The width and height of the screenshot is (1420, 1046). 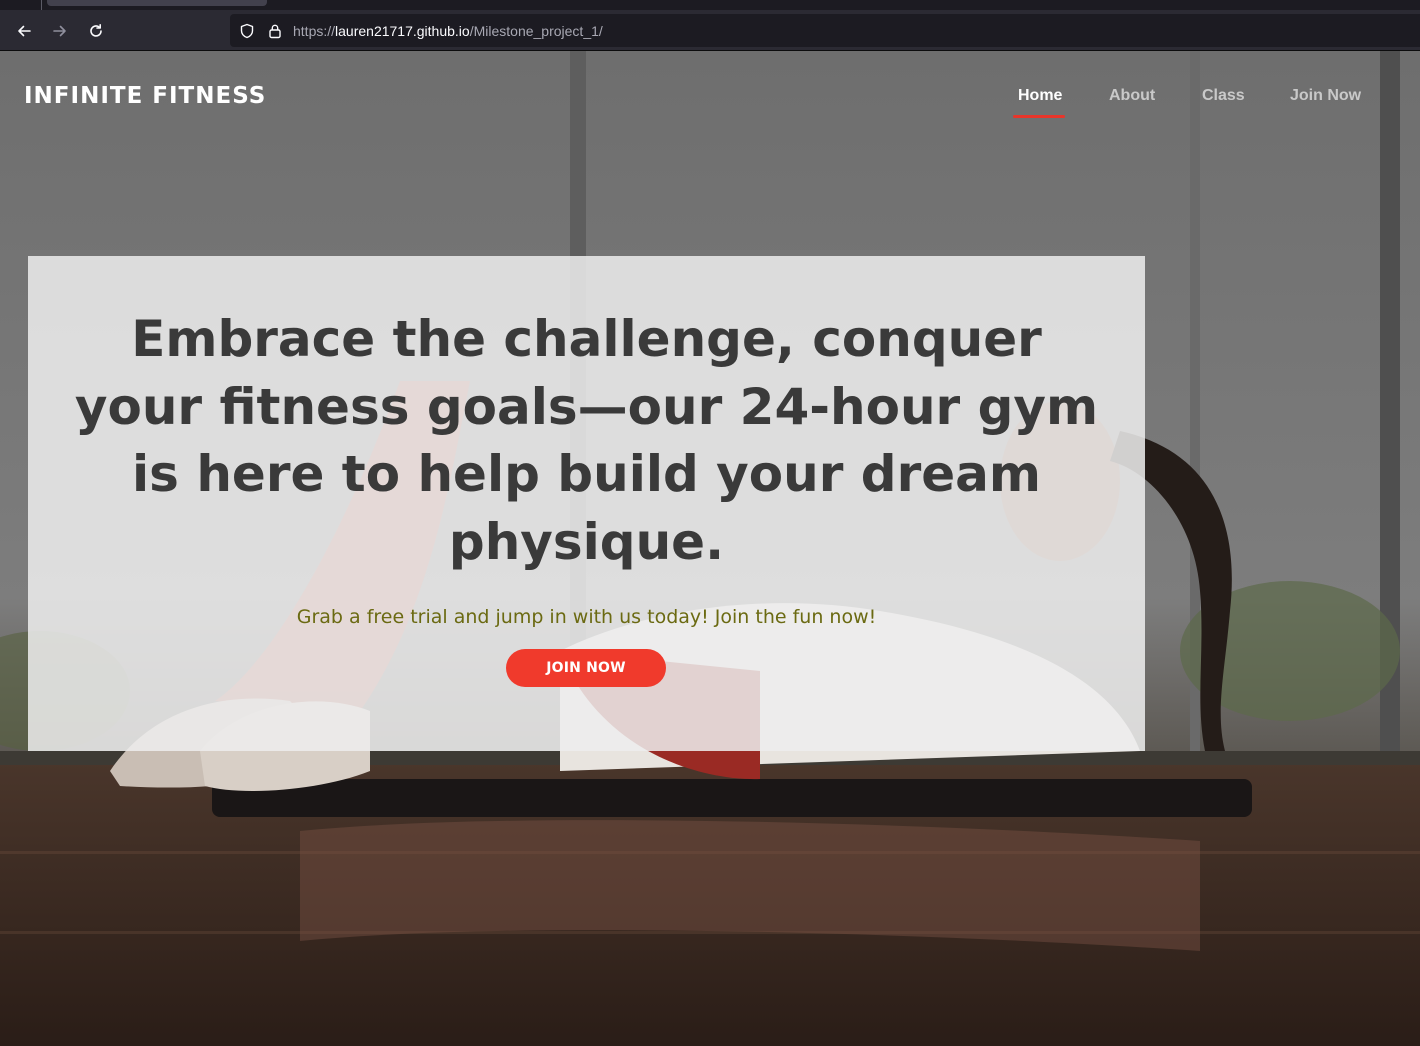 What do you see at coordinates (1039, 116) in the screenshot?
I see `nav-active-indicator` at bounding box center [1039, 116].